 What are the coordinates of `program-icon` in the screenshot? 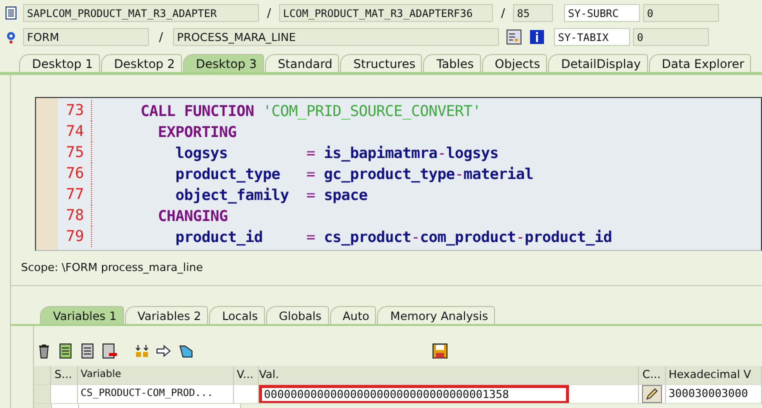 It's located at (11, 13).